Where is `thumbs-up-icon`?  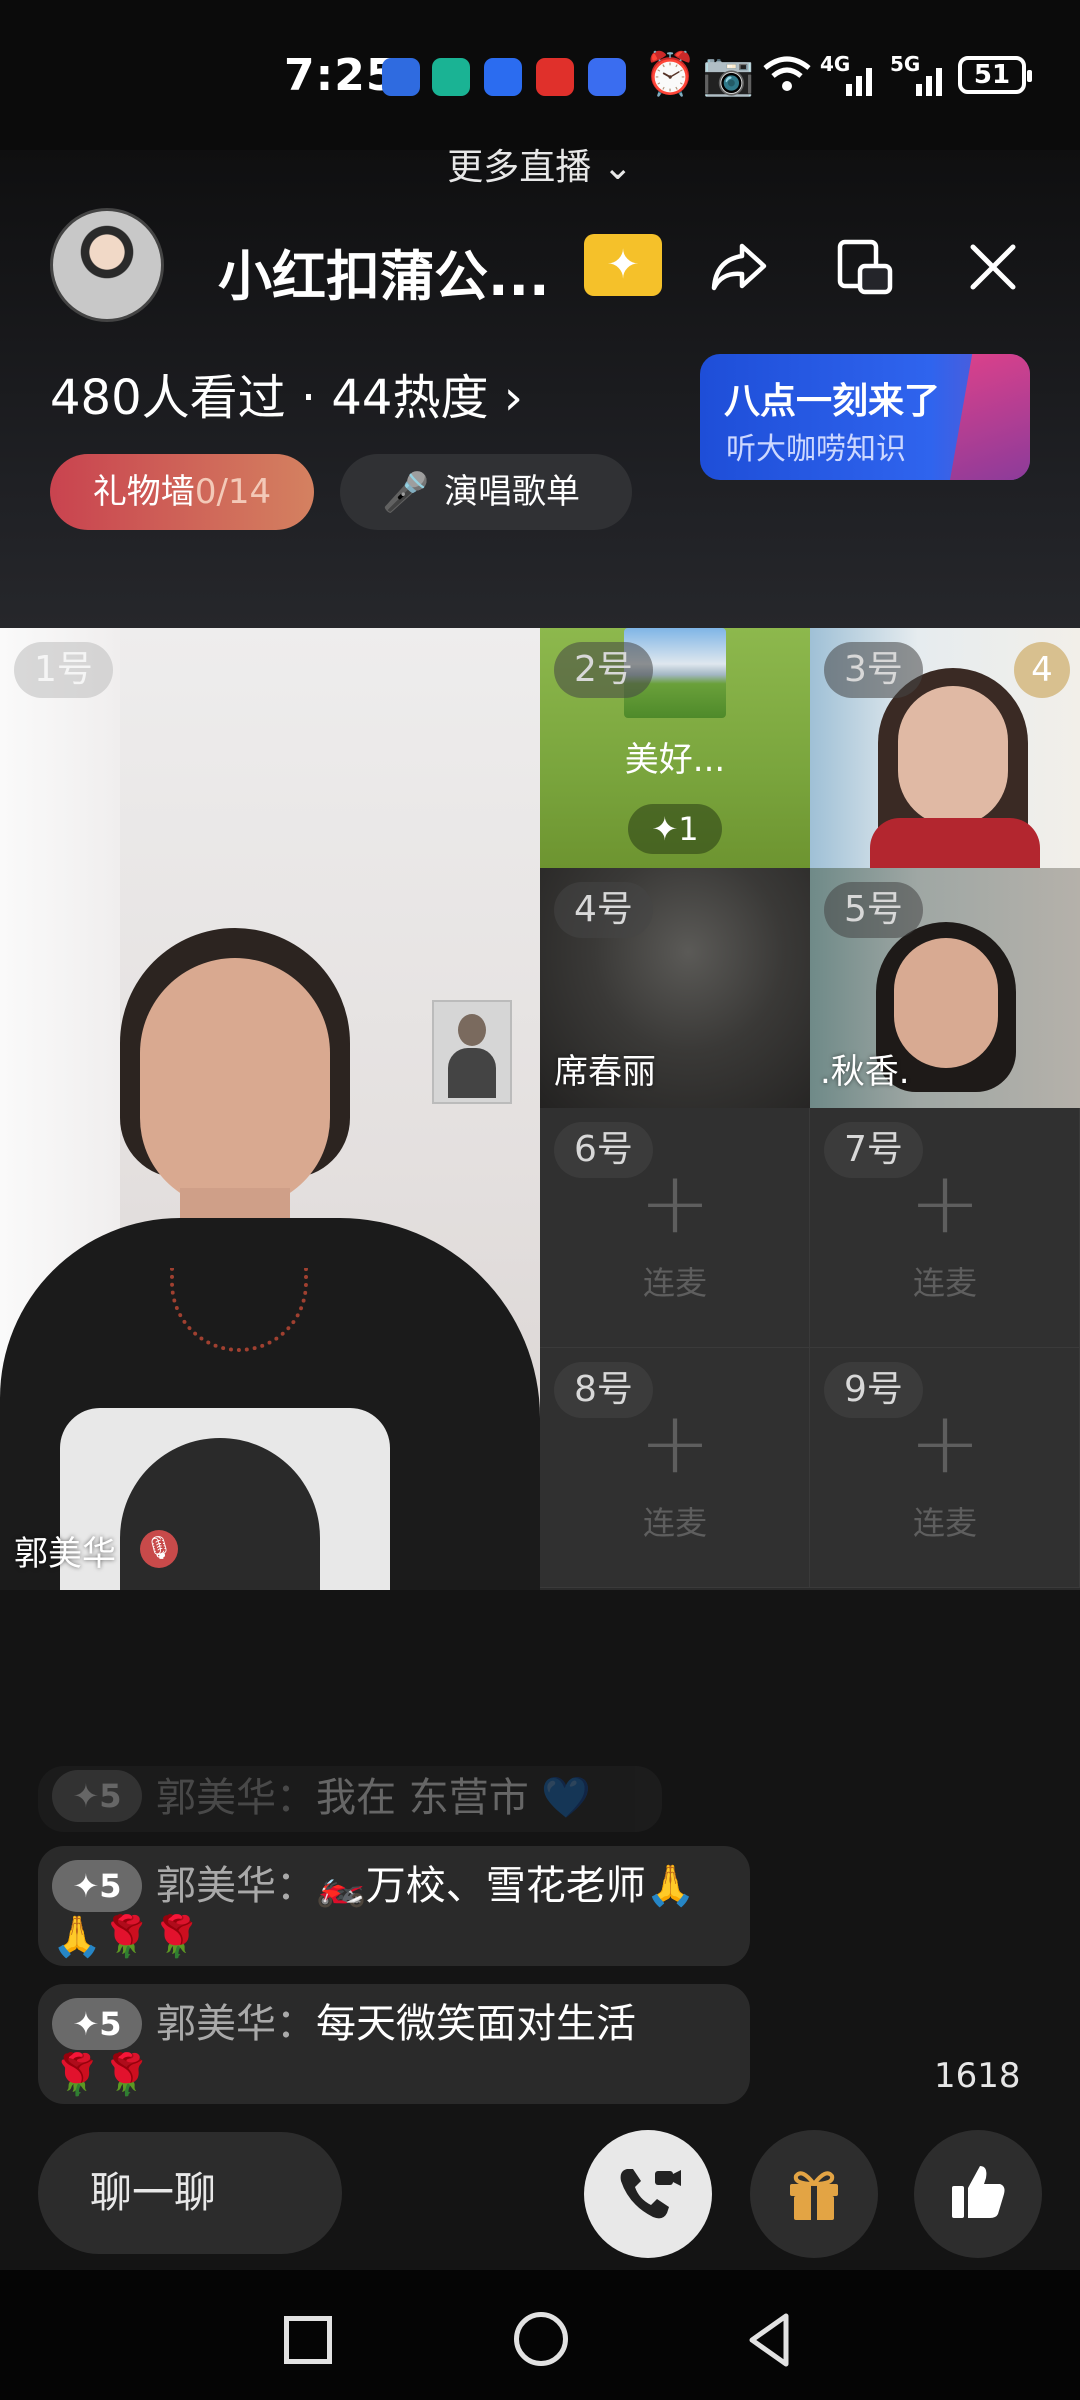
thumbs-up-icon is located at coordinates (978, 2192).